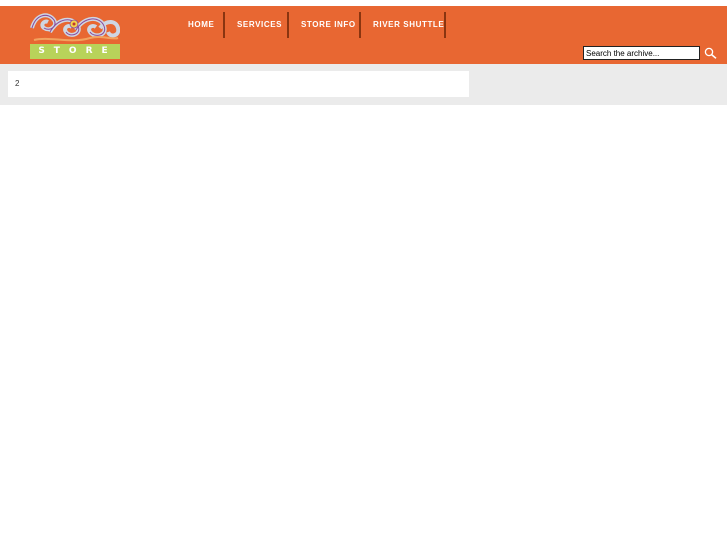 Image resolution: width=727 pixels, height=545 pixels. Describe the element at coordinates (75, 27) in the screenshot. I see `logo-artwork` at that location.